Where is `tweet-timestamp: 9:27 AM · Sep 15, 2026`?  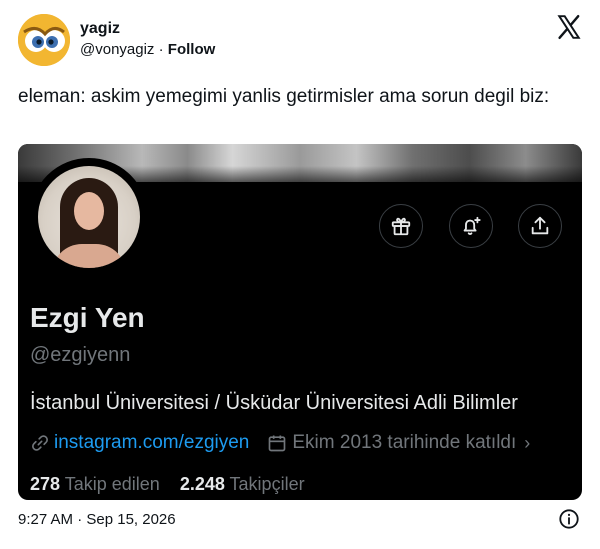 tweet-timestamp: 9:27 AM · Sep 15, 2026 is located at coordinates (97, 519).